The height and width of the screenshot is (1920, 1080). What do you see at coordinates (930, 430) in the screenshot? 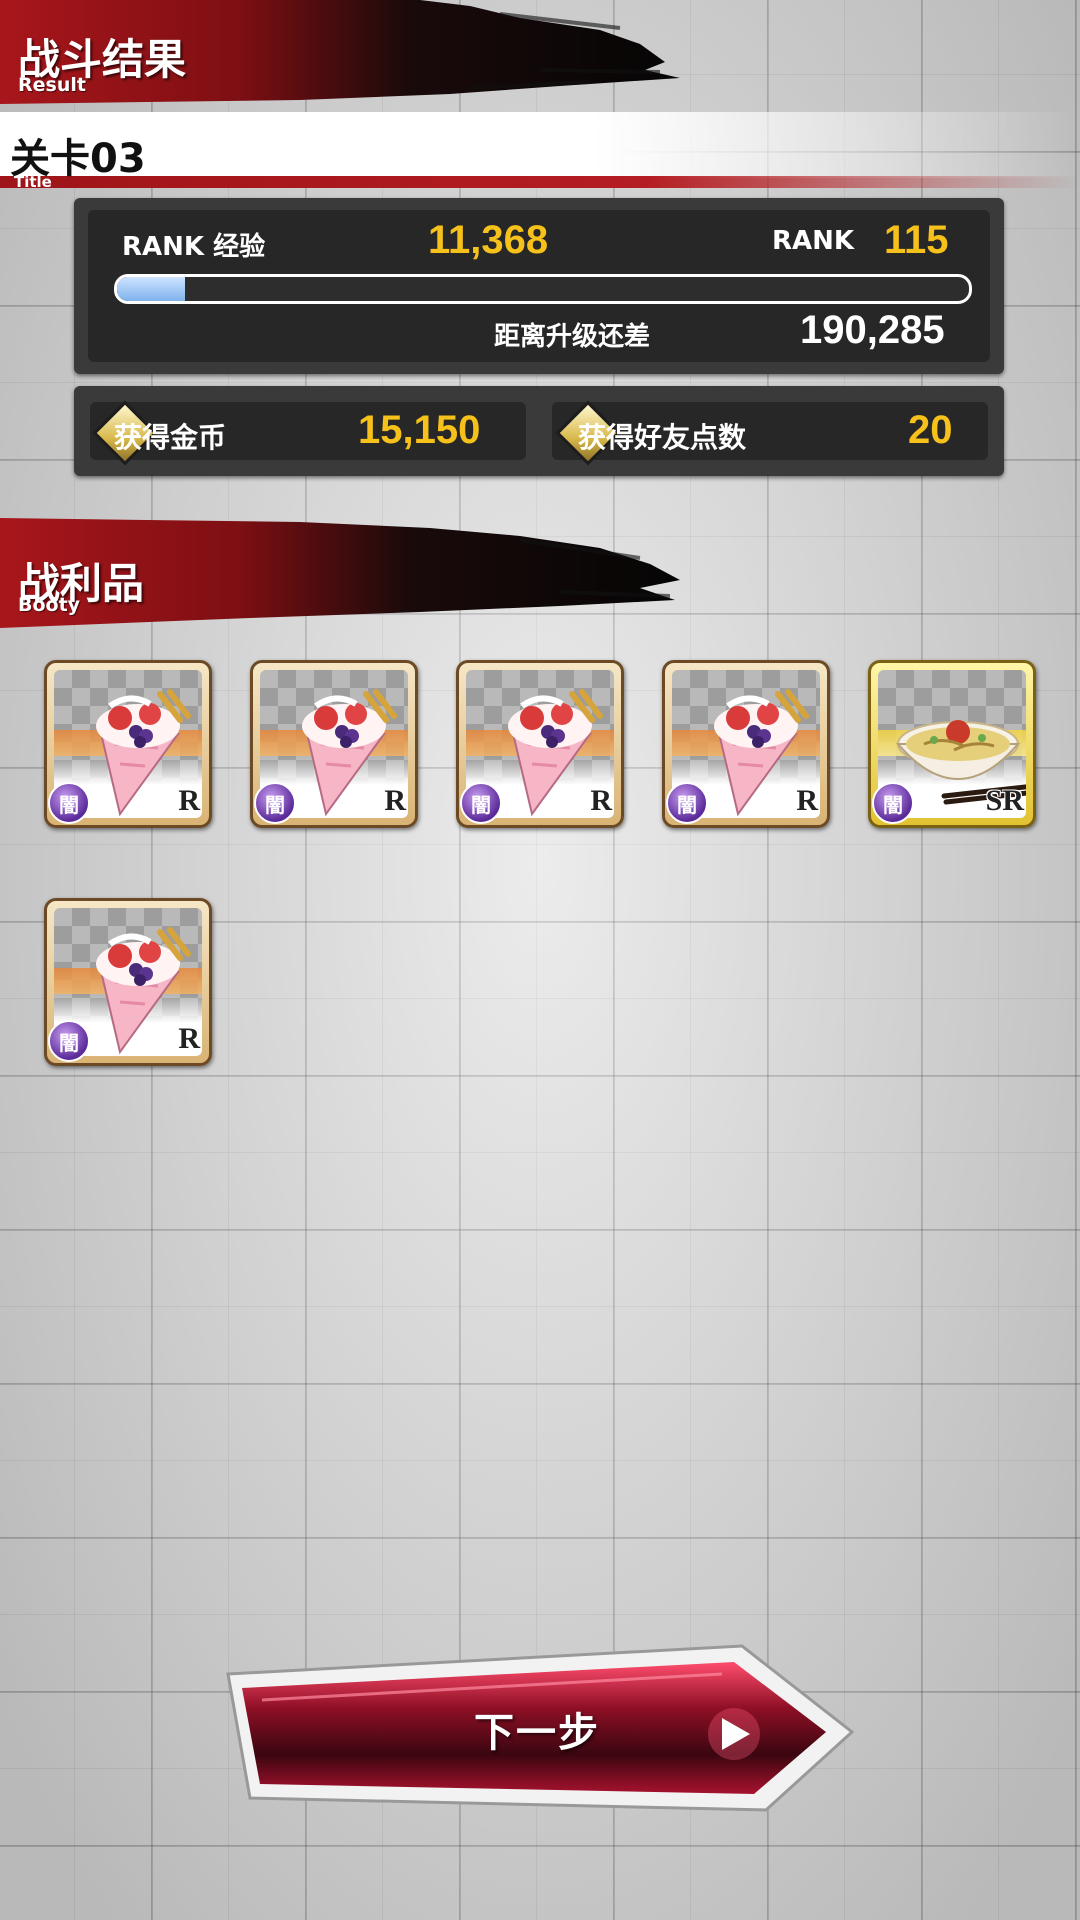
I see `friend-points-value: 20` at bounding box center [930, 430].